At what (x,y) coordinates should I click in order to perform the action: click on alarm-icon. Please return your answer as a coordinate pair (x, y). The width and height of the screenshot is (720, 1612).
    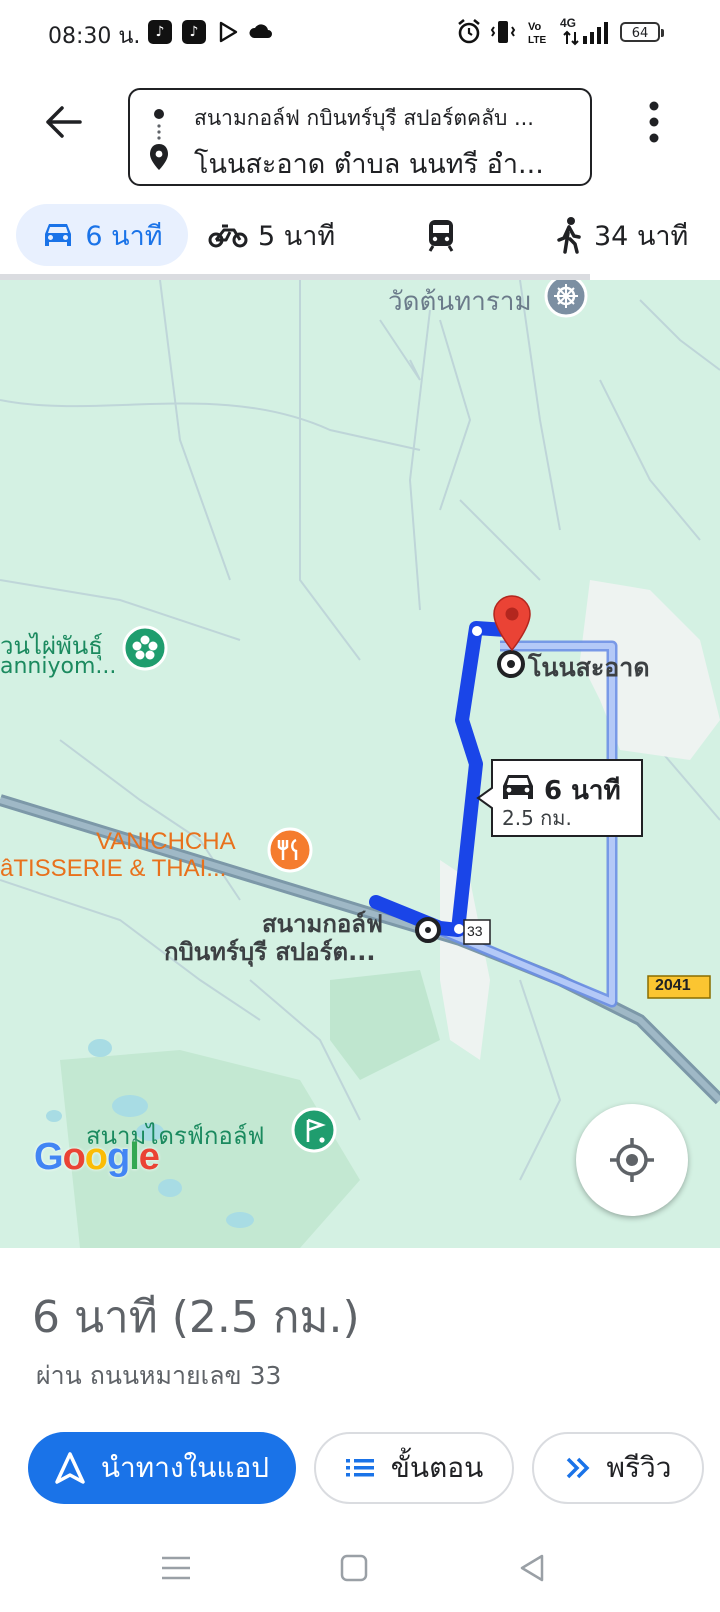
    Looking at the image, I should click on (469, 31).